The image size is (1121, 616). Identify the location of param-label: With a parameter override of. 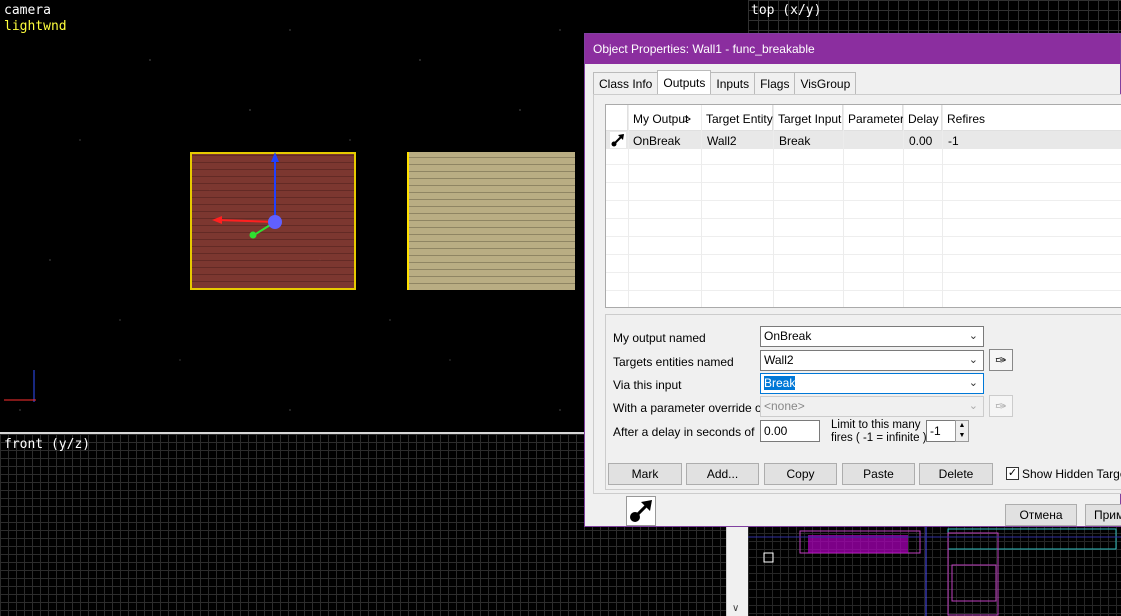
(689, 408).